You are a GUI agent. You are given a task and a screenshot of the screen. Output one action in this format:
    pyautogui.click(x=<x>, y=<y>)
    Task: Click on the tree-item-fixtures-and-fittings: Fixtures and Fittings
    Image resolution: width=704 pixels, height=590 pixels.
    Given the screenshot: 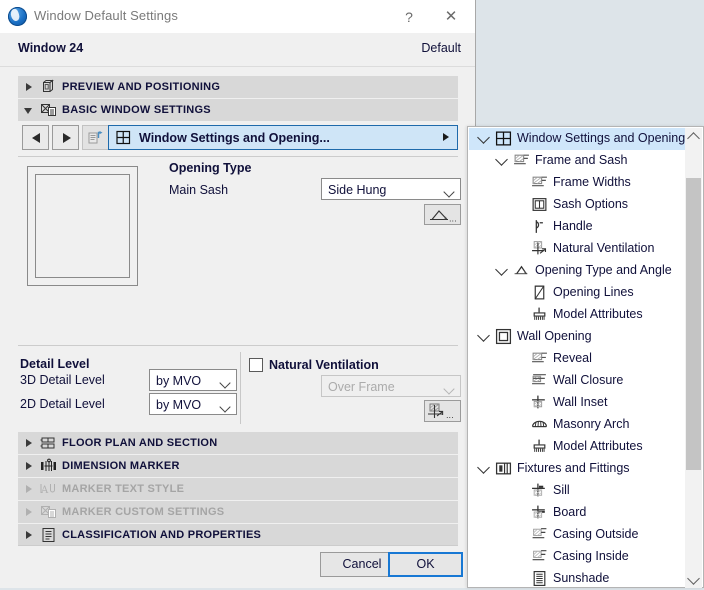 What is the action you would take?
    pyautogui.click(x=578, y=469)
    